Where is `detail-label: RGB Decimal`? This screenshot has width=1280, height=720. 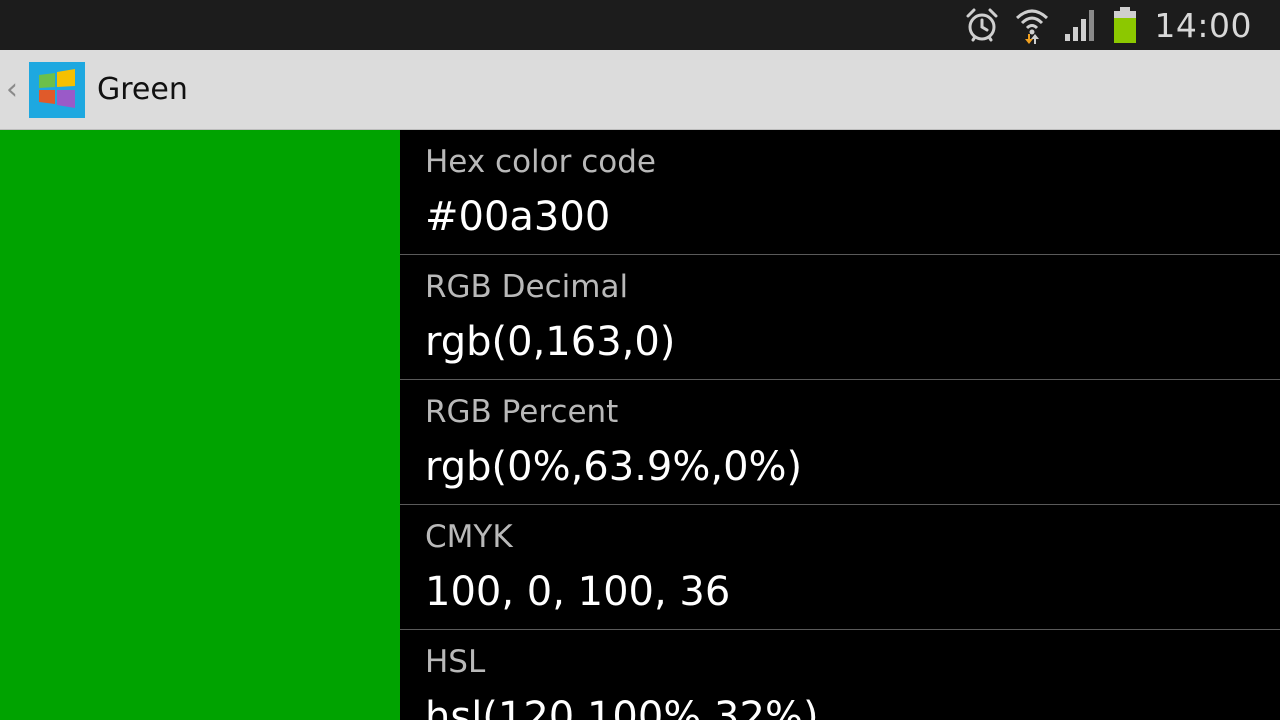 detail-label: RGB Decimal is located at coordinates (527, 287).